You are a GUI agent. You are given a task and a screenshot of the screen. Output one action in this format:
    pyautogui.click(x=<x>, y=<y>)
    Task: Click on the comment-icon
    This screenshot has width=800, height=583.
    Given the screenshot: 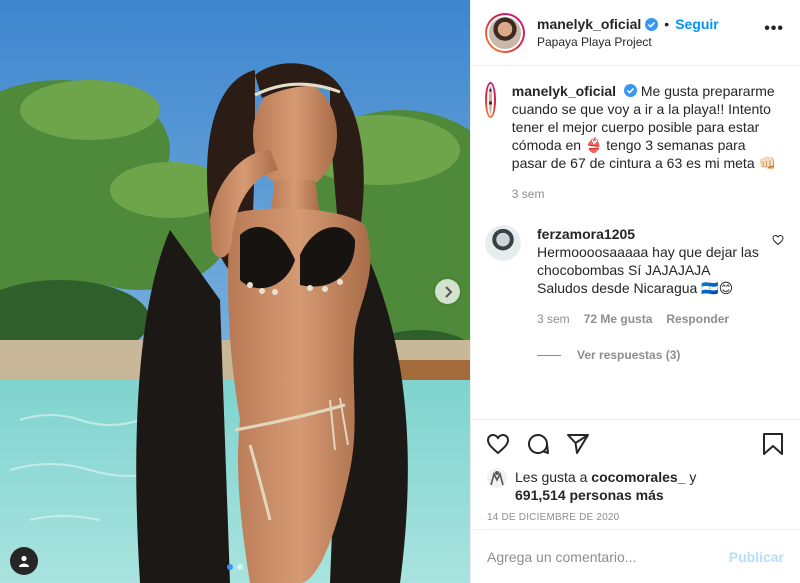 What is the action you would take?
    pyautogui.click(x=538, y=444)
    